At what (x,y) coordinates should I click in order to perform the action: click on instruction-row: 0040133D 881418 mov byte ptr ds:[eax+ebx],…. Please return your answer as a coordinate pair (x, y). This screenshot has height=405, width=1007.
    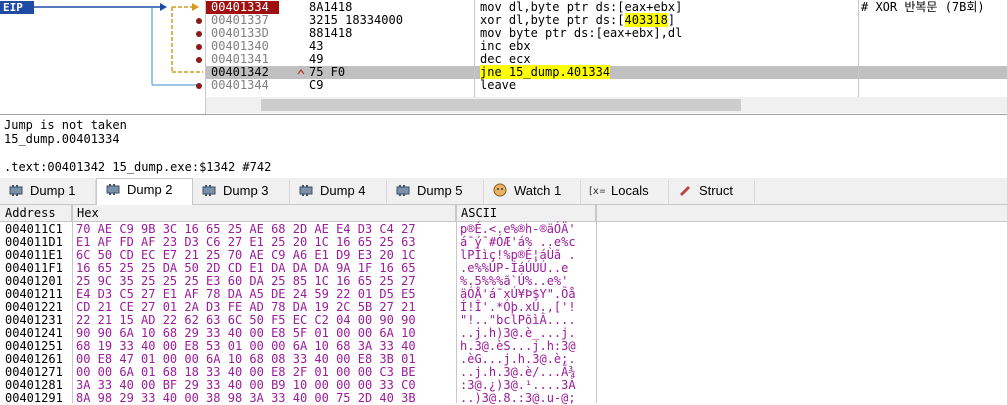
    Looking at the image, I should click on (606, 33).